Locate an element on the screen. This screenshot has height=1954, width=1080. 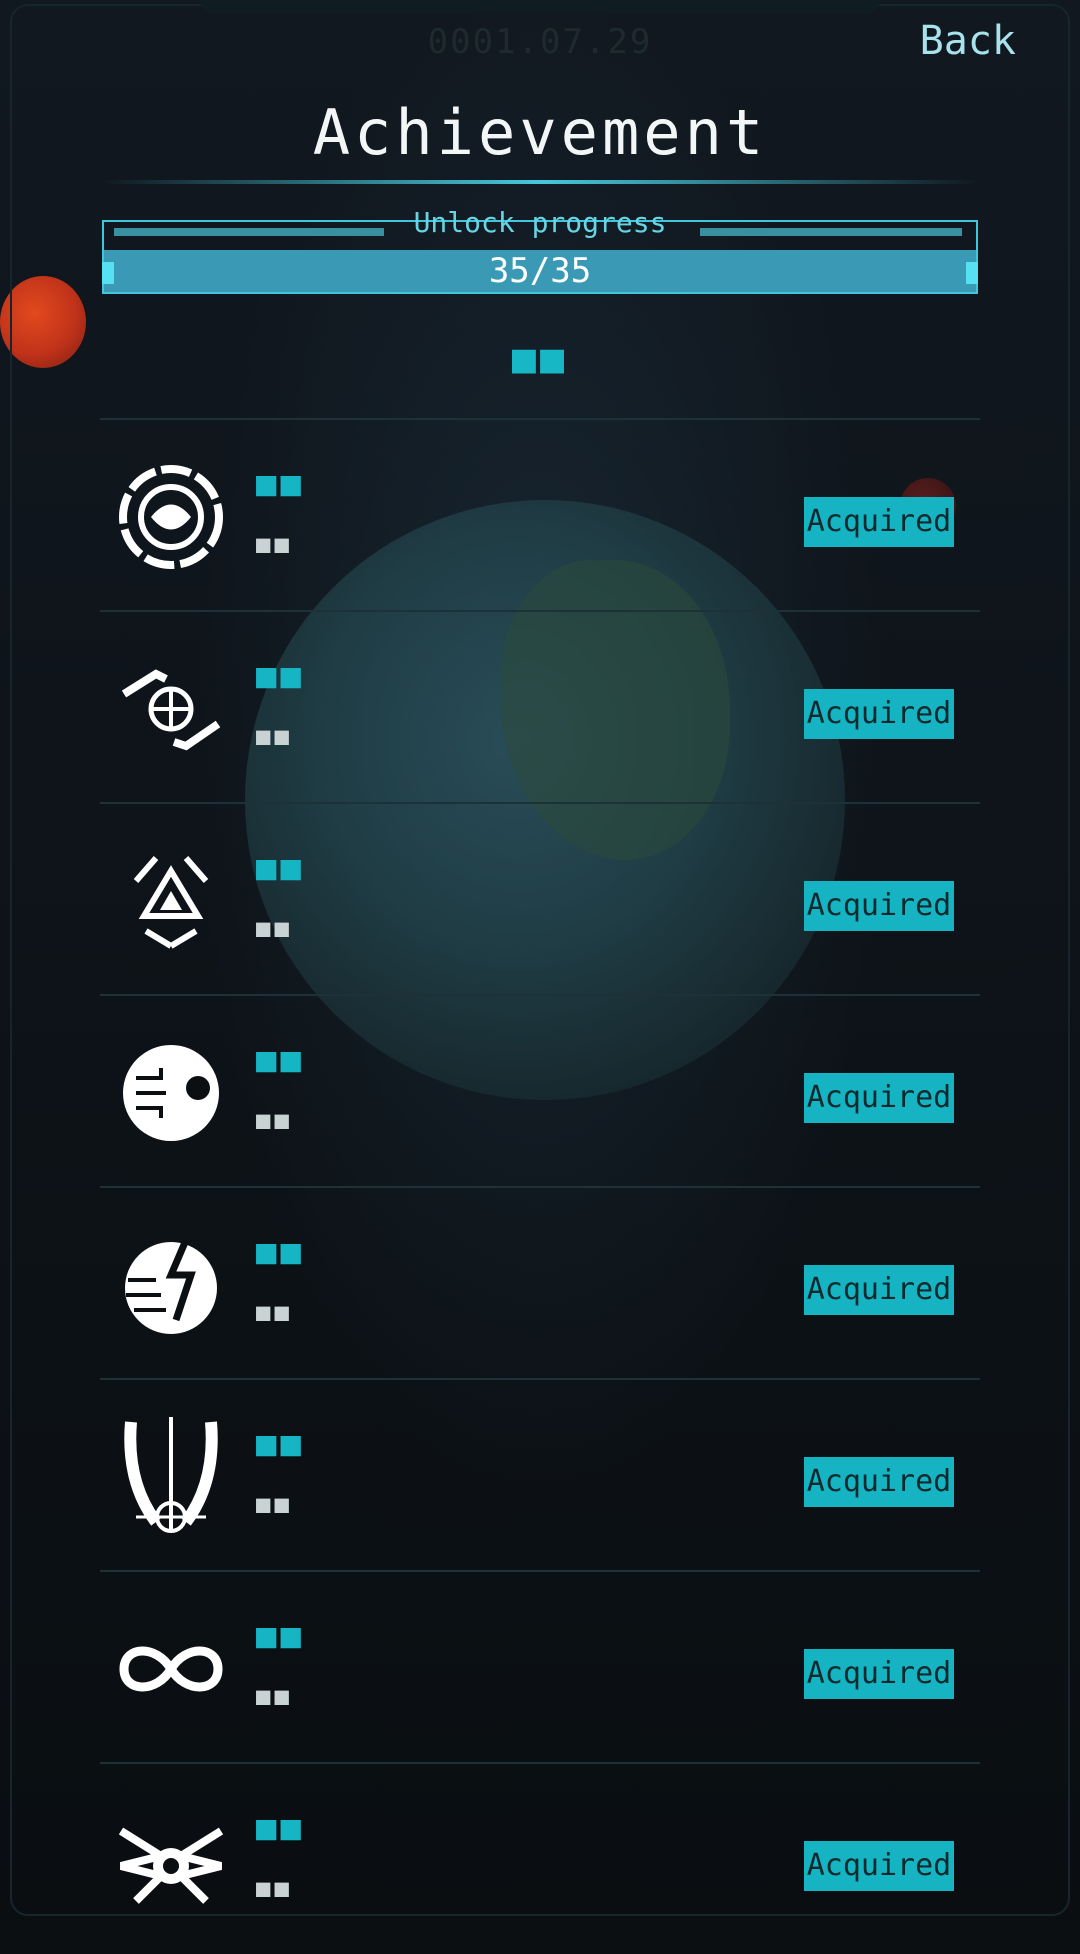
globe-emblem-icon is located at coordinates (171, 517).